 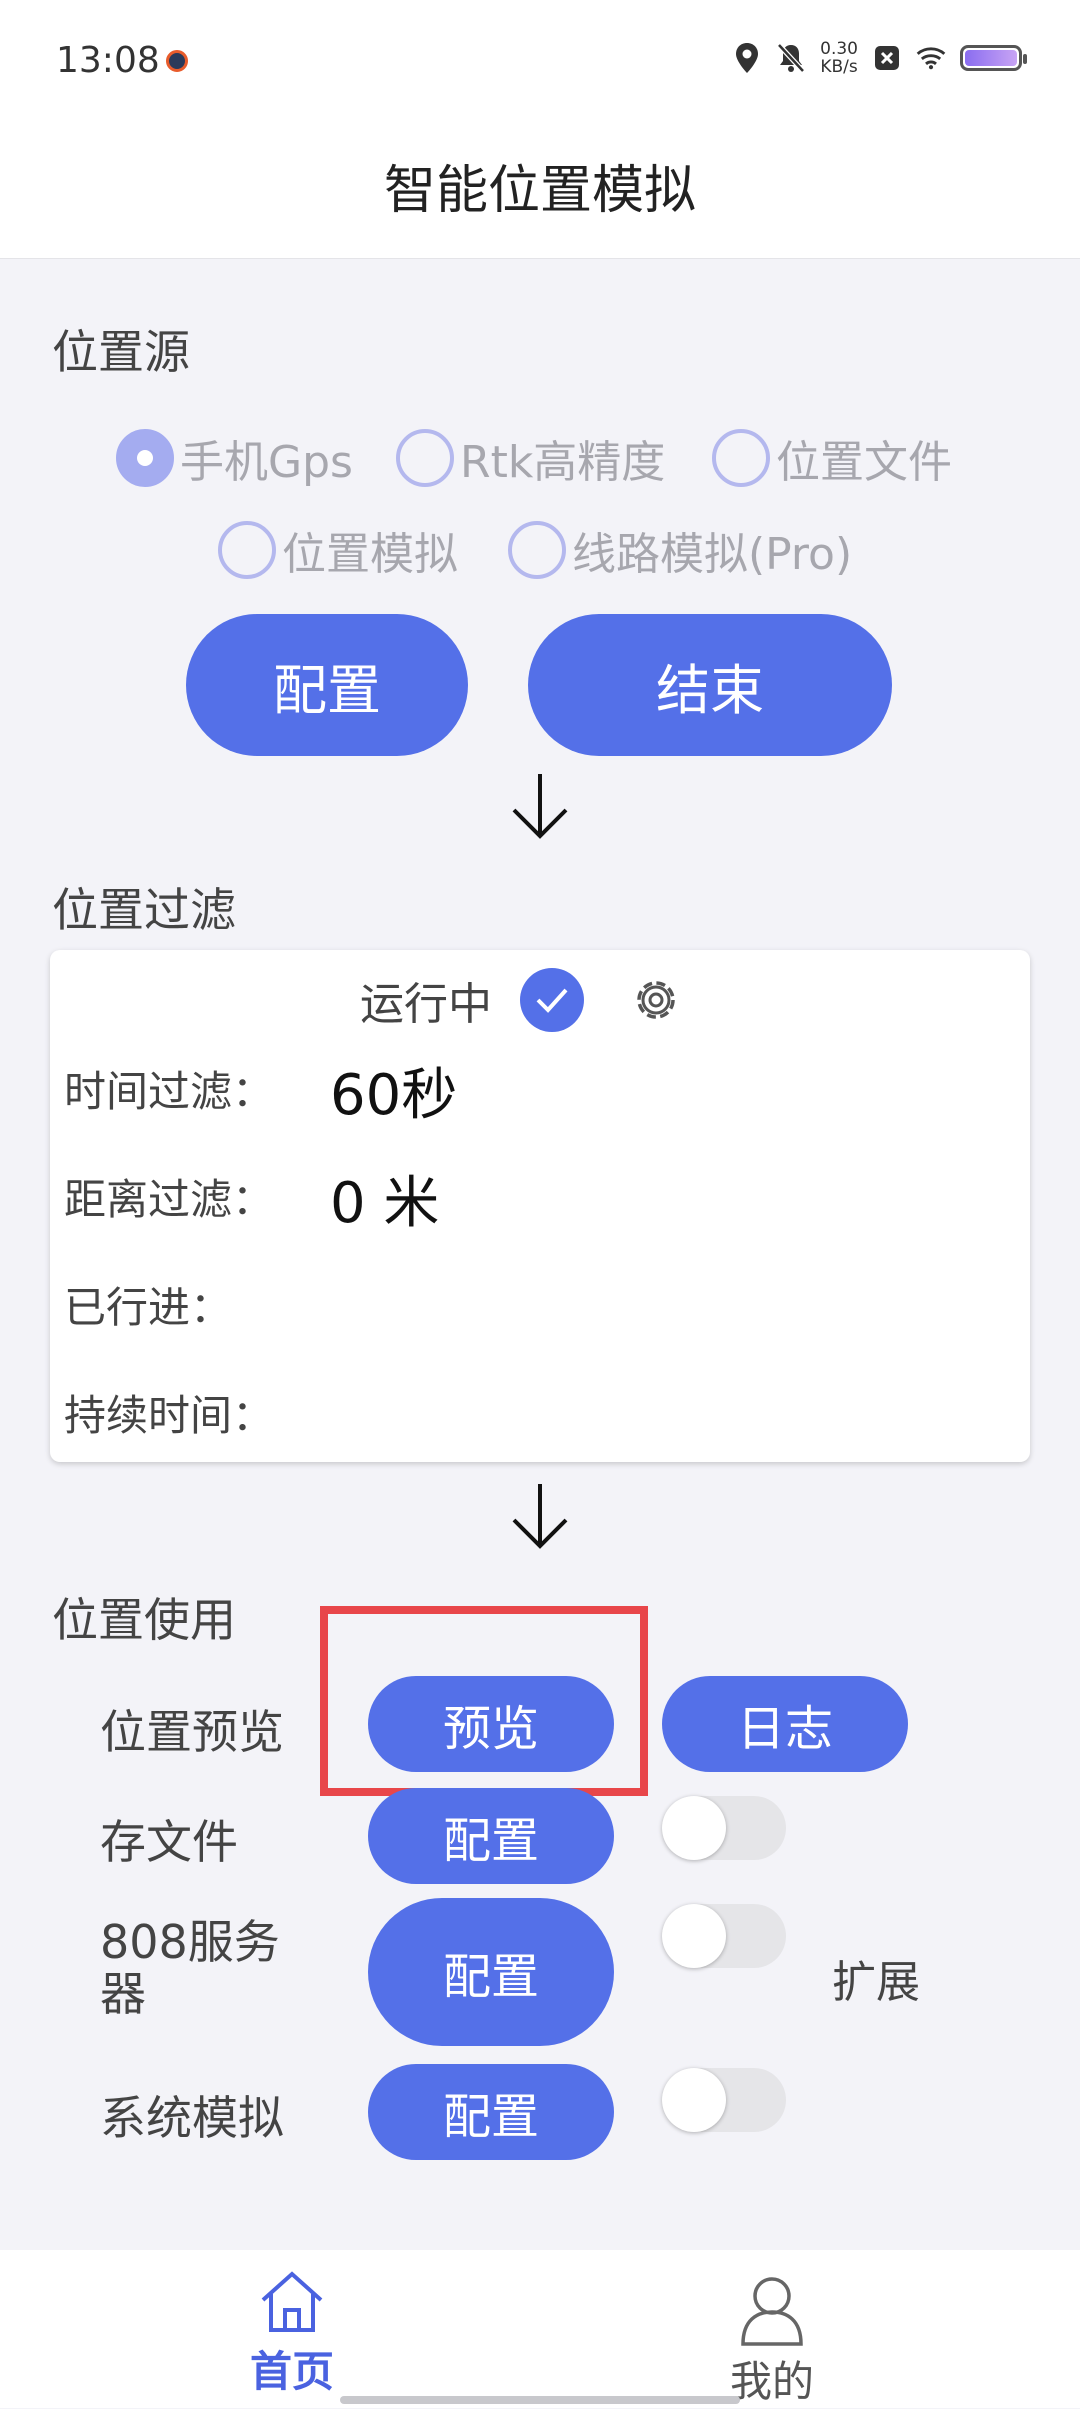 I want to click on bottom-nav: 首页 我的, so click(x=540, y=2329).